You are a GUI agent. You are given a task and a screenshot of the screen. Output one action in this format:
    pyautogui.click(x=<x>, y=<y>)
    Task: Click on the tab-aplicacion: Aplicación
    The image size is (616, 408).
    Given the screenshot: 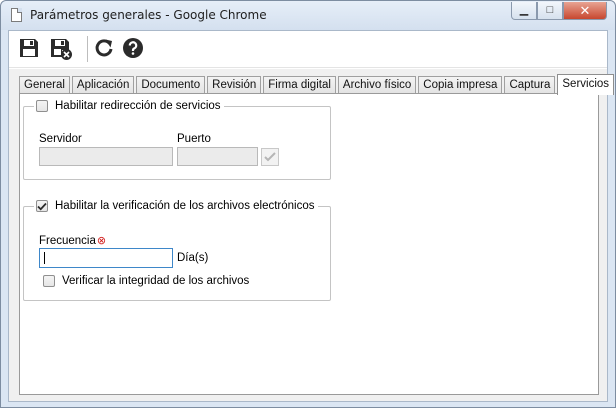 What is the action you would take?
    pyautogui.click(x=103, y=85)
    